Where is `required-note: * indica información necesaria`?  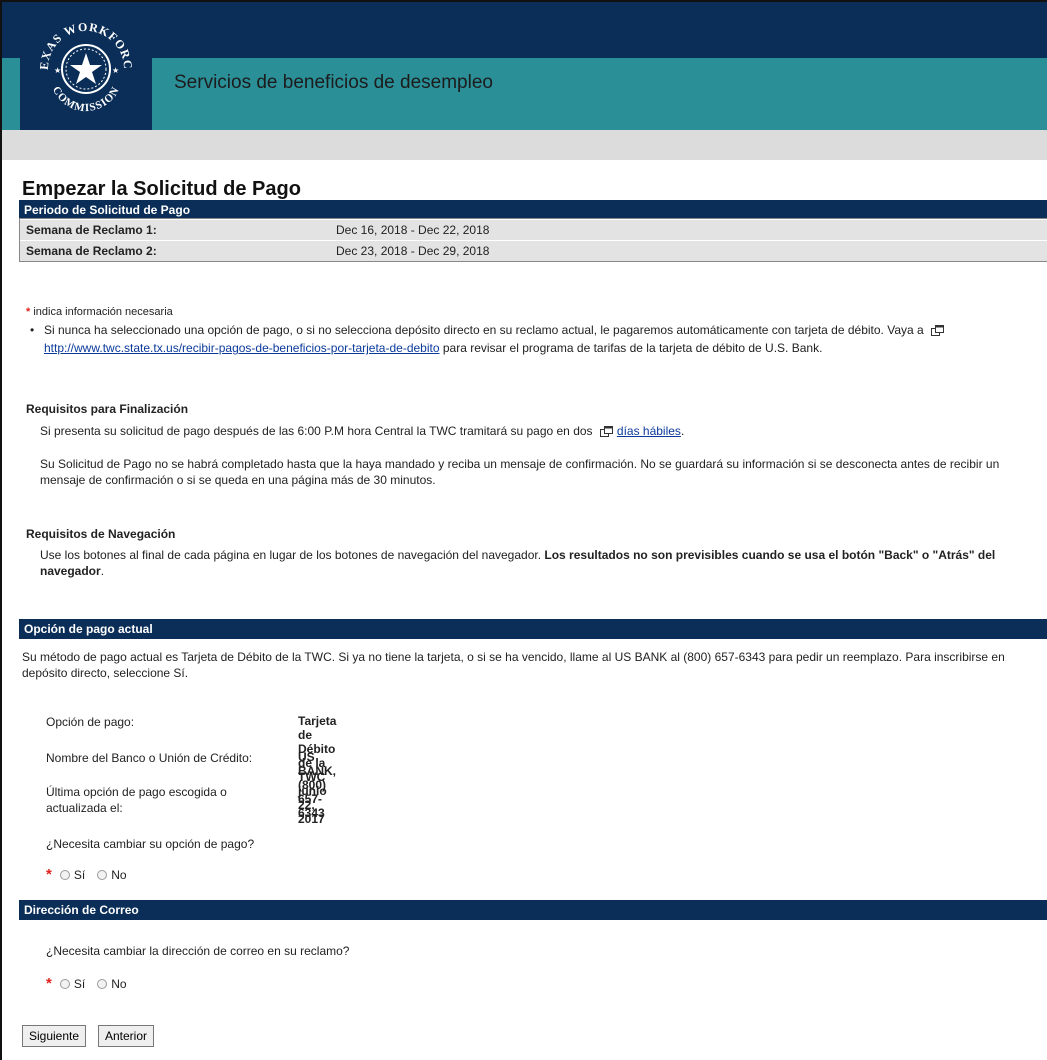
required-note: * indica información necesaria is located at coordinates (99, 312).